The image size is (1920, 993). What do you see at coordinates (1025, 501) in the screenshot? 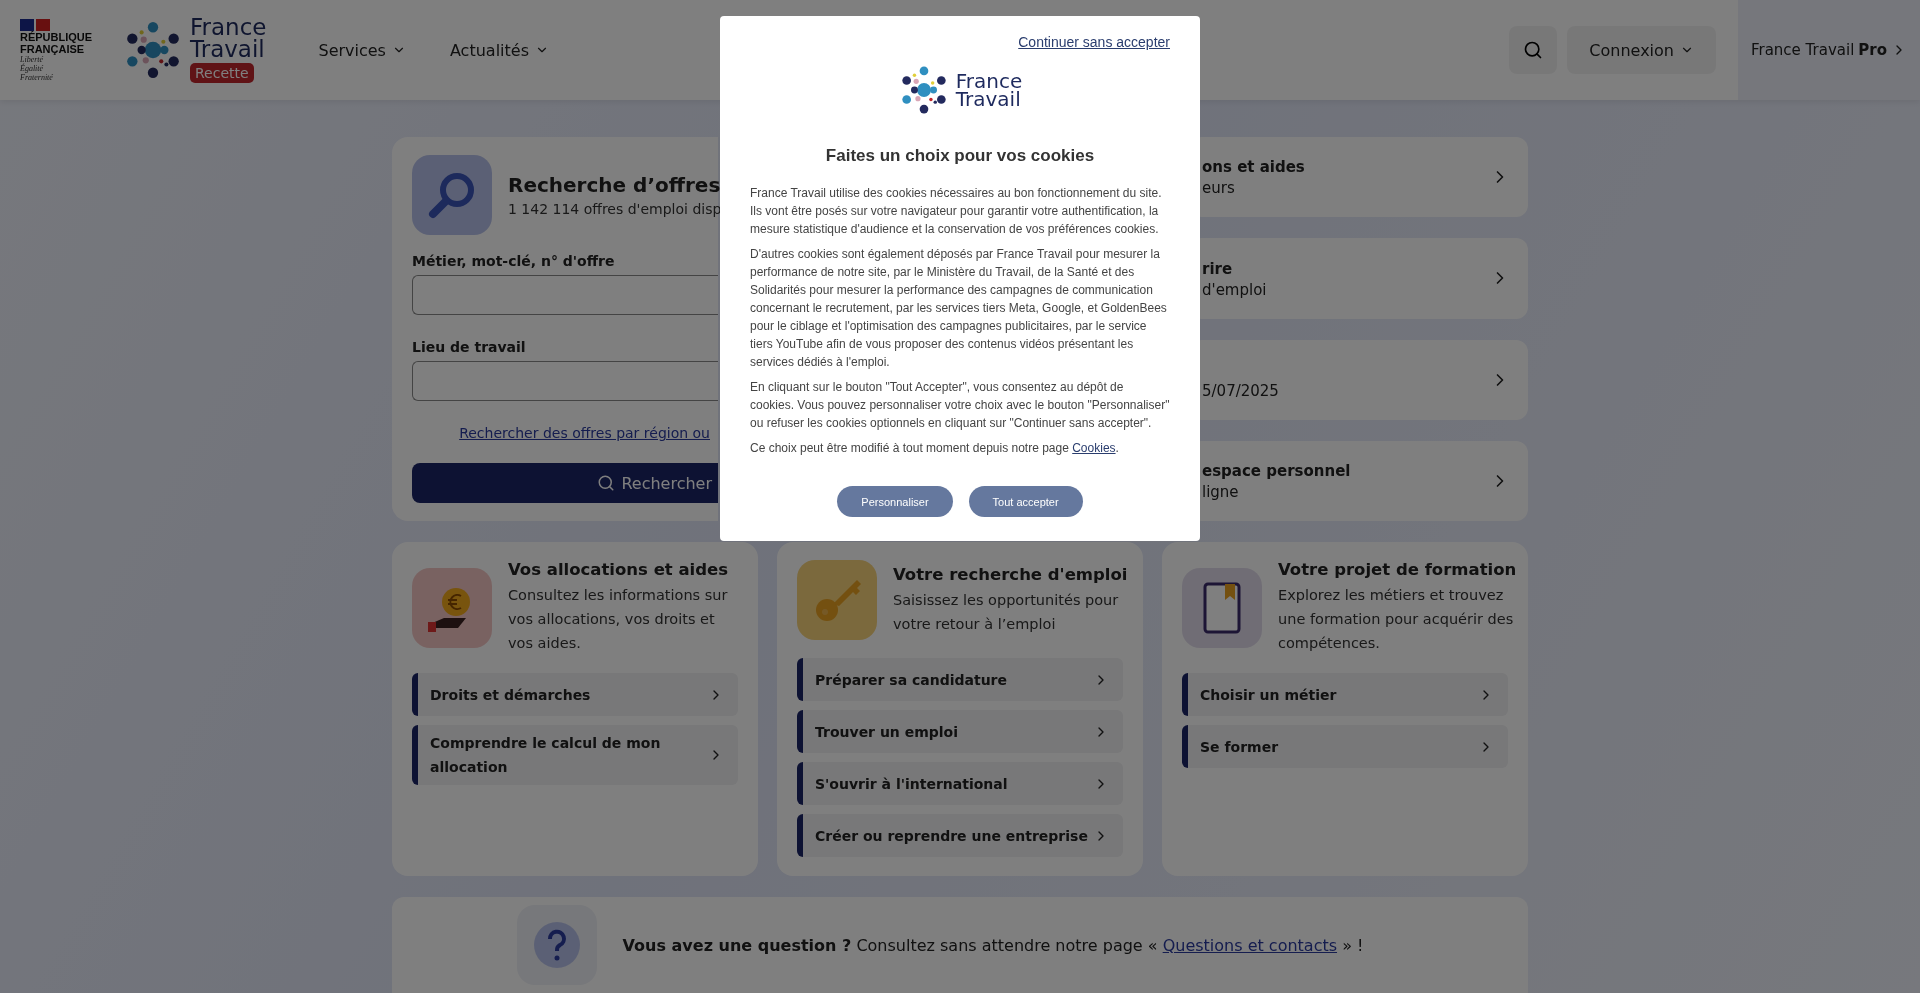
I see `consent-button: Tout accepter` at bounding box center [1025, 501].